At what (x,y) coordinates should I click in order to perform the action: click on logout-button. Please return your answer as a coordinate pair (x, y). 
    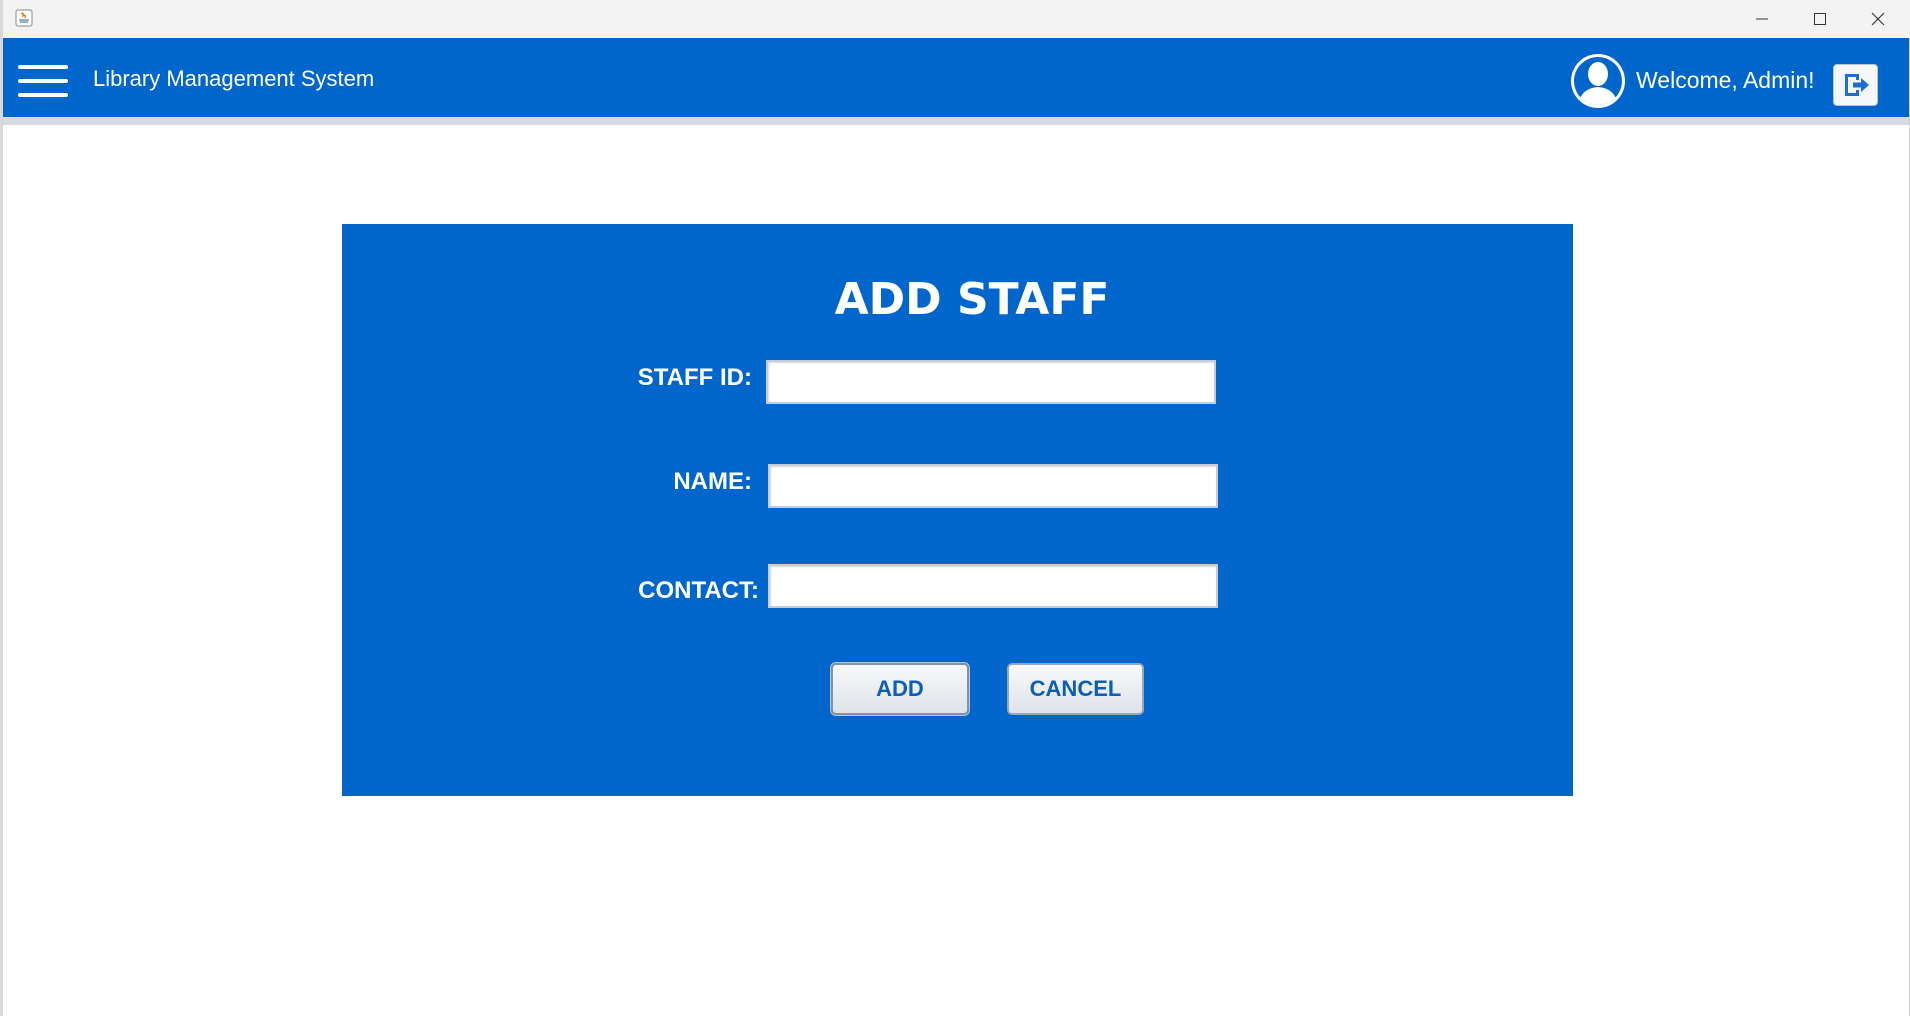
    Looking at the image, I should click on (1855, 85).